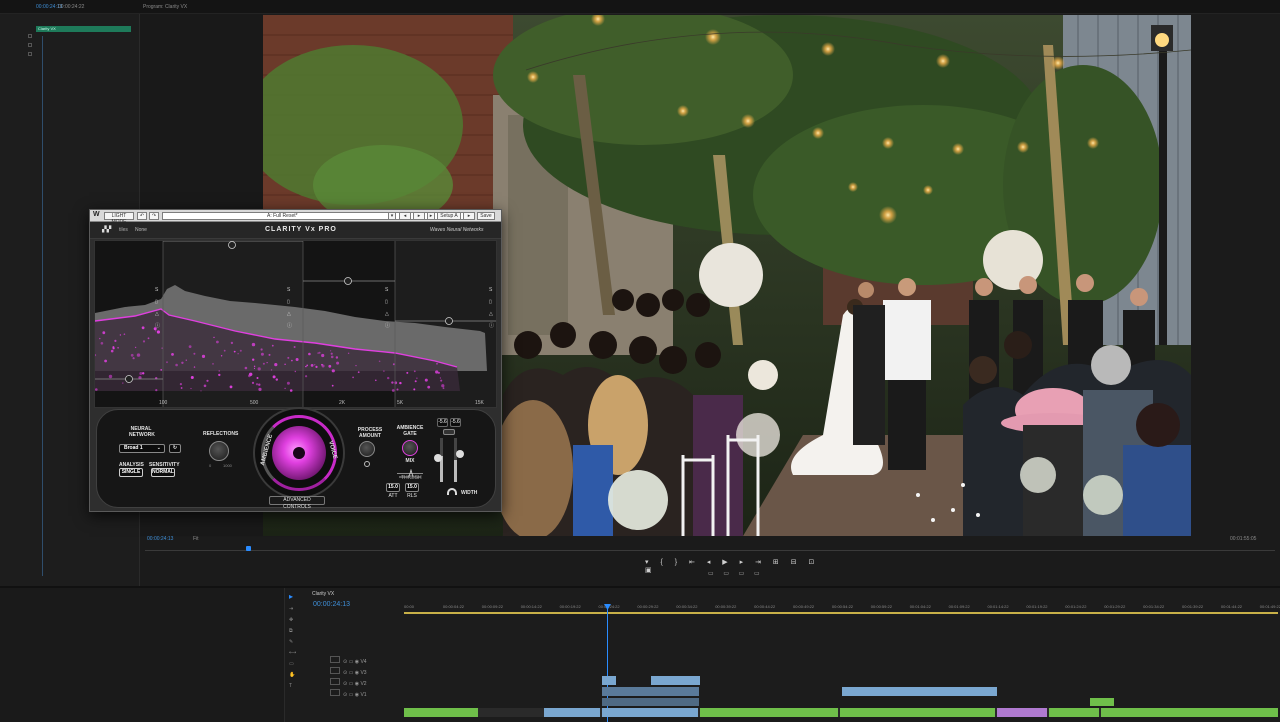 The height and width of the screenshot is (722, 1280). What do you see at coordinates (248, 548) in the screenshot?
I see `scrub-playhead` at bounding box center [248, 548].